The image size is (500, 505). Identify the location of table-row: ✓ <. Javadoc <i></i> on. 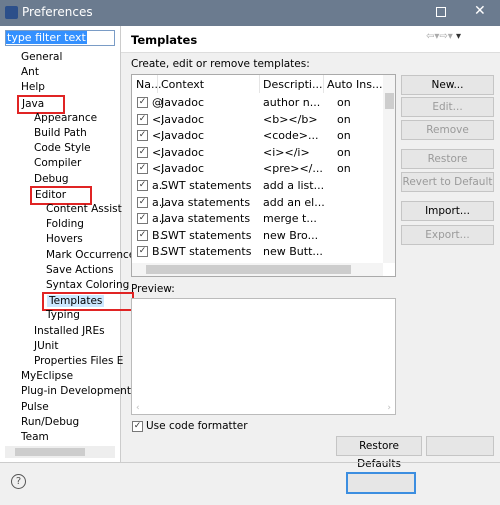
(257, 153).